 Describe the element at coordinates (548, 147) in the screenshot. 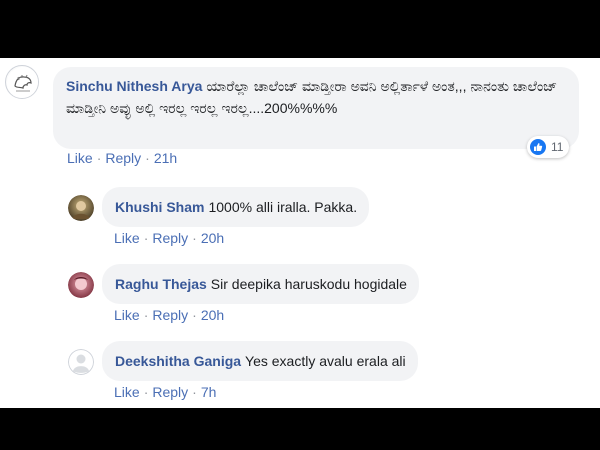

I see `reaction-summary: 11` at that location.